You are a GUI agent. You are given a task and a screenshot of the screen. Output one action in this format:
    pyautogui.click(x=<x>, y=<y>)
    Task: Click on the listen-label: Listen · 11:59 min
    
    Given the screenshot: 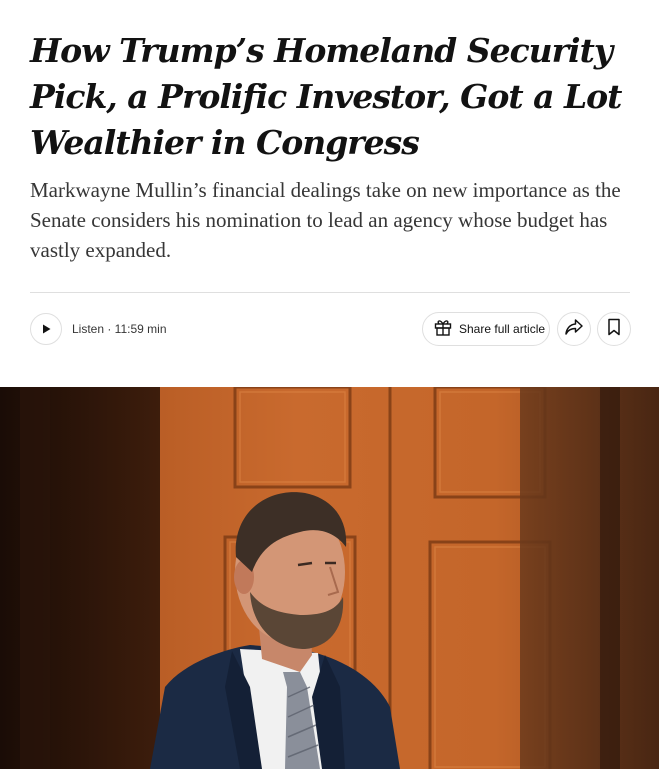 What is the action you would take?
    pyautogui.click(x=119, y=329)
    